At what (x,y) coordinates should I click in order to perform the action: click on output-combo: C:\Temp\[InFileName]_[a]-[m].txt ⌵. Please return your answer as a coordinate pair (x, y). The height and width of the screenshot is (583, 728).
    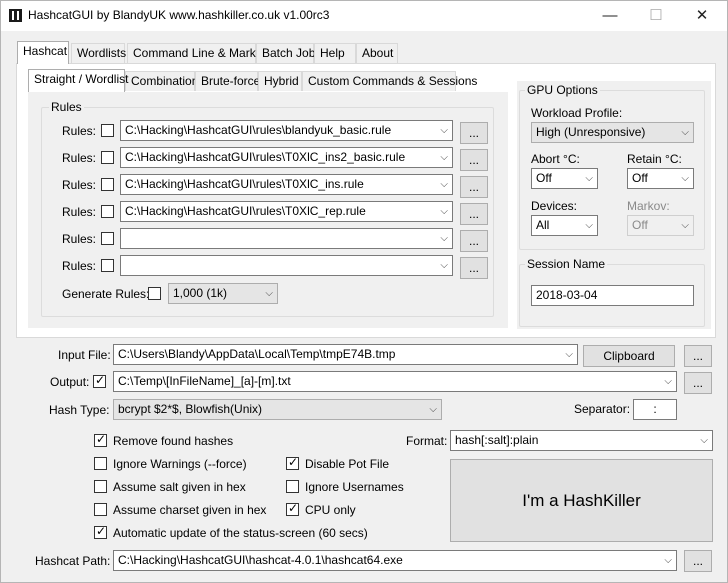
    Looking at the image, I should click on (395, 381).